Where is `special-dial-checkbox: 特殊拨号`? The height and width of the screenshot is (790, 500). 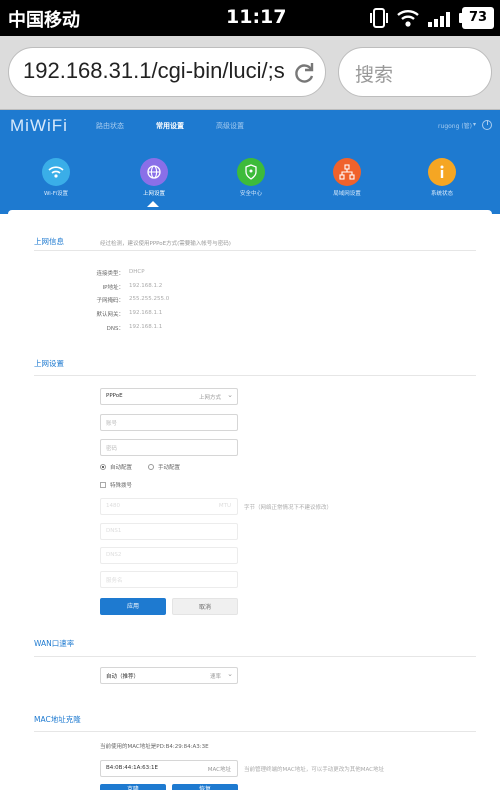 special-dial-checkbox: 特殊拨号 is located at coordinates (116, 485).